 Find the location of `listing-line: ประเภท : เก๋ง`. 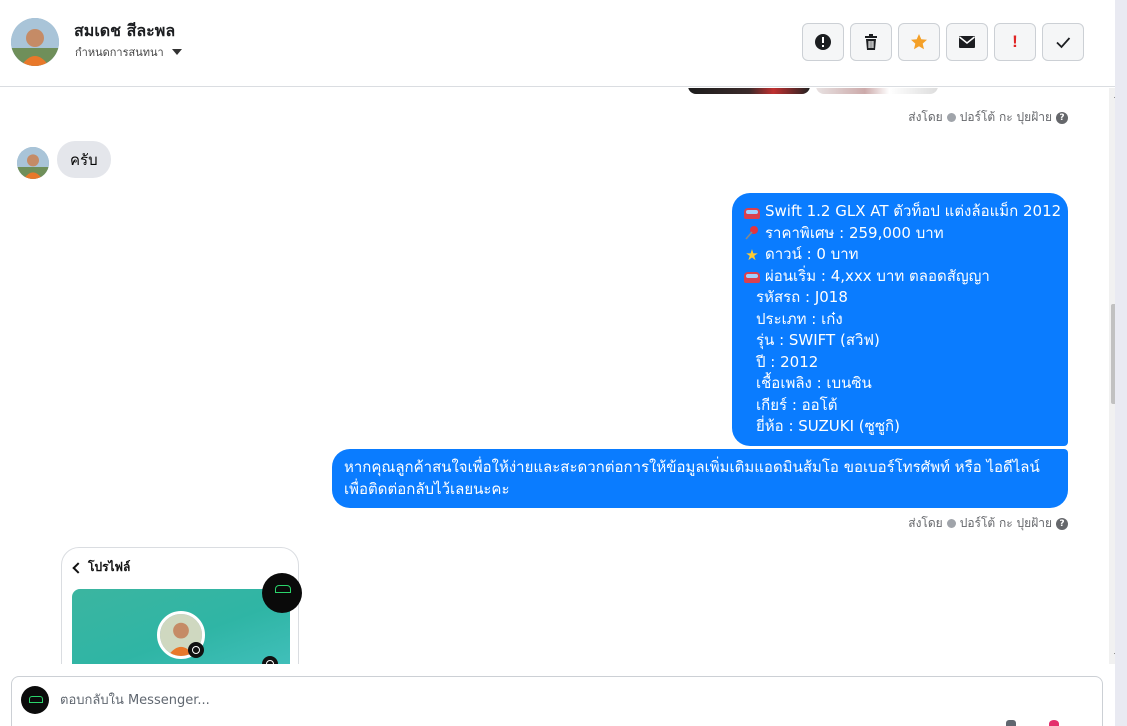

listing-line: ประเภท : เก๋ง is located at coordinates (799, 318).